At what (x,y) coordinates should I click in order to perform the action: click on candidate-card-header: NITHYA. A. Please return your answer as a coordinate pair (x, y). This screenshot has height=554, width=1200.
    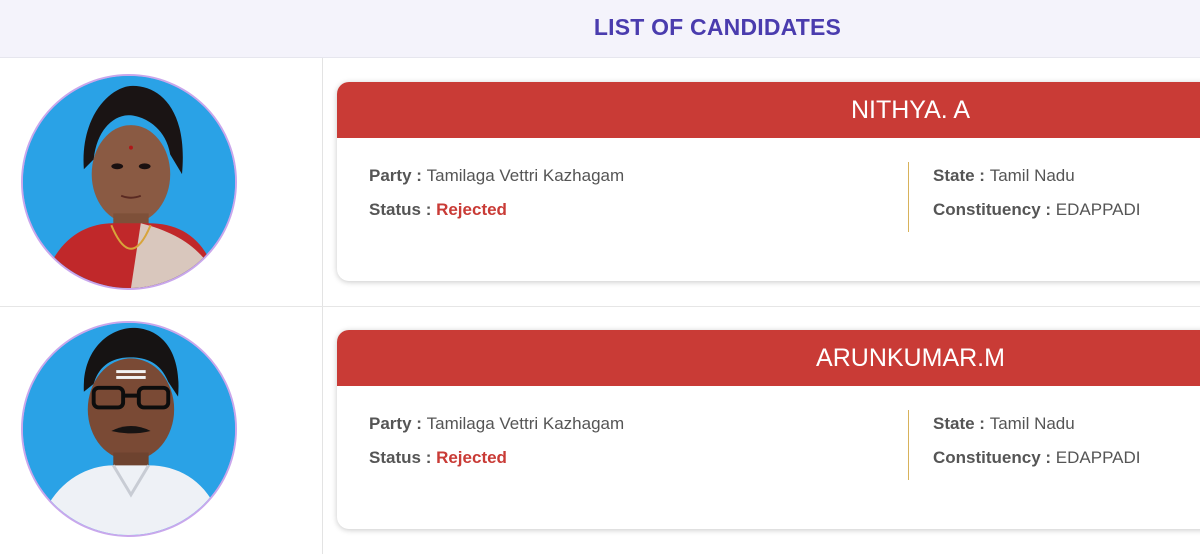
    Looking at the image, I should click on (768, 110).